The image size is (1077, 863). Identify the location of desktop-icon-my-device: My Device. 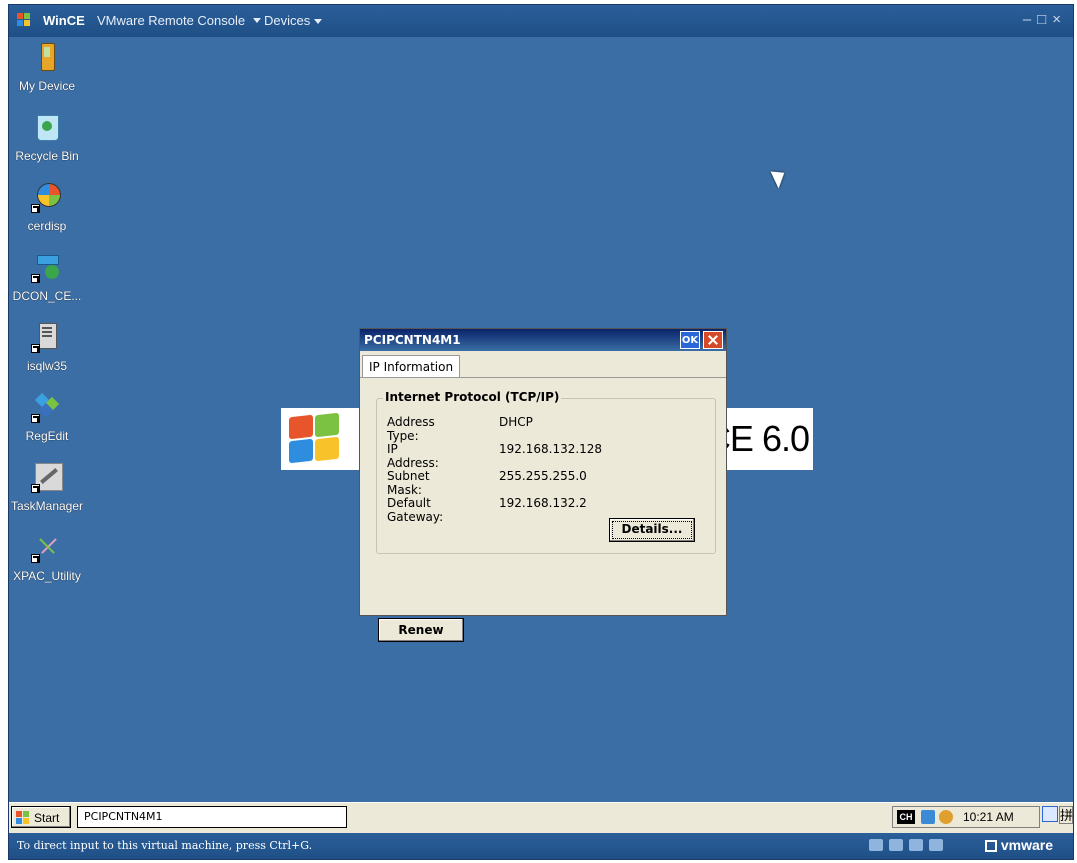
(47, 67).